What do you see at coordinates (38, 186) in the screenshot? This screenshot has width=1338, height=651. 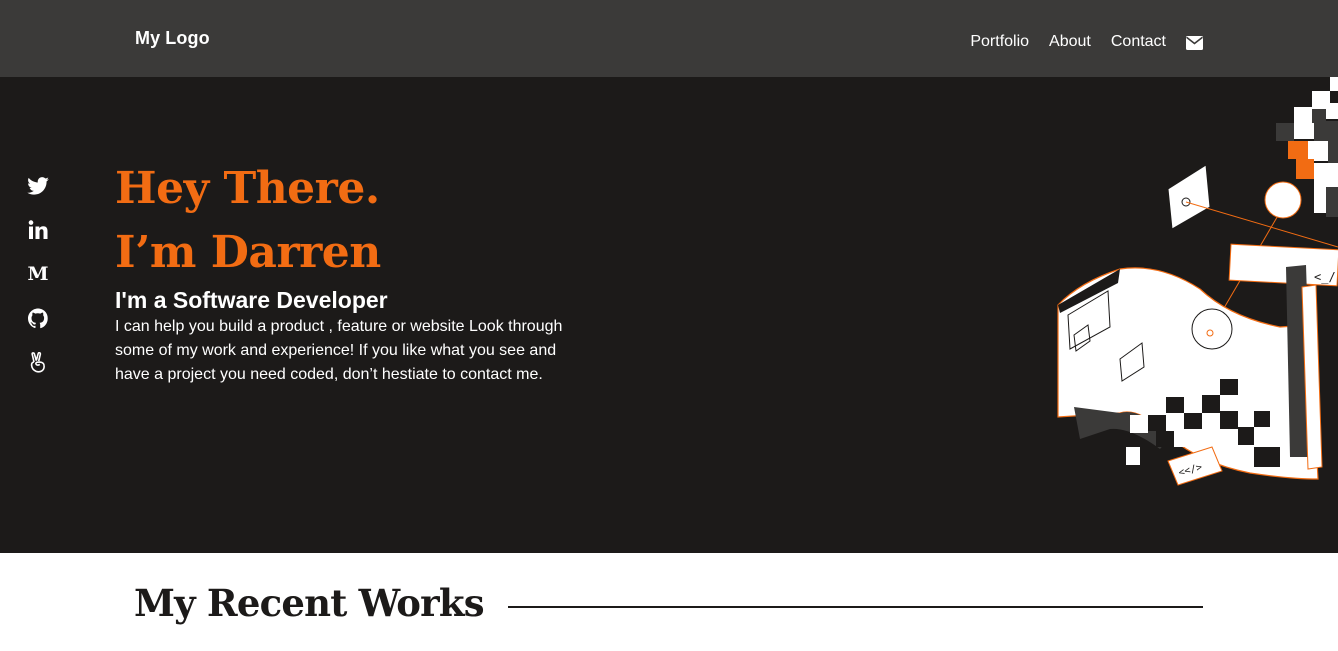 I see `twitter-icon` at bounding box center [38, 186].